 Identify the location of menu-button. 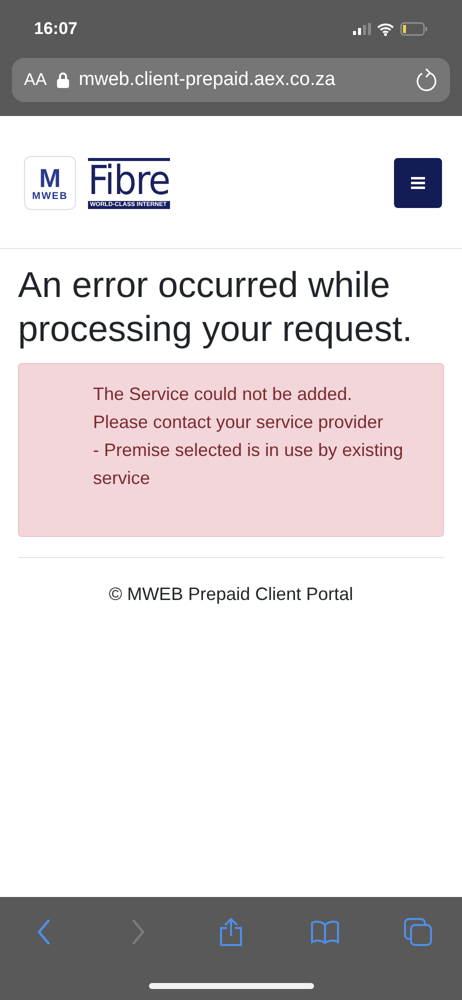
(418, 183).